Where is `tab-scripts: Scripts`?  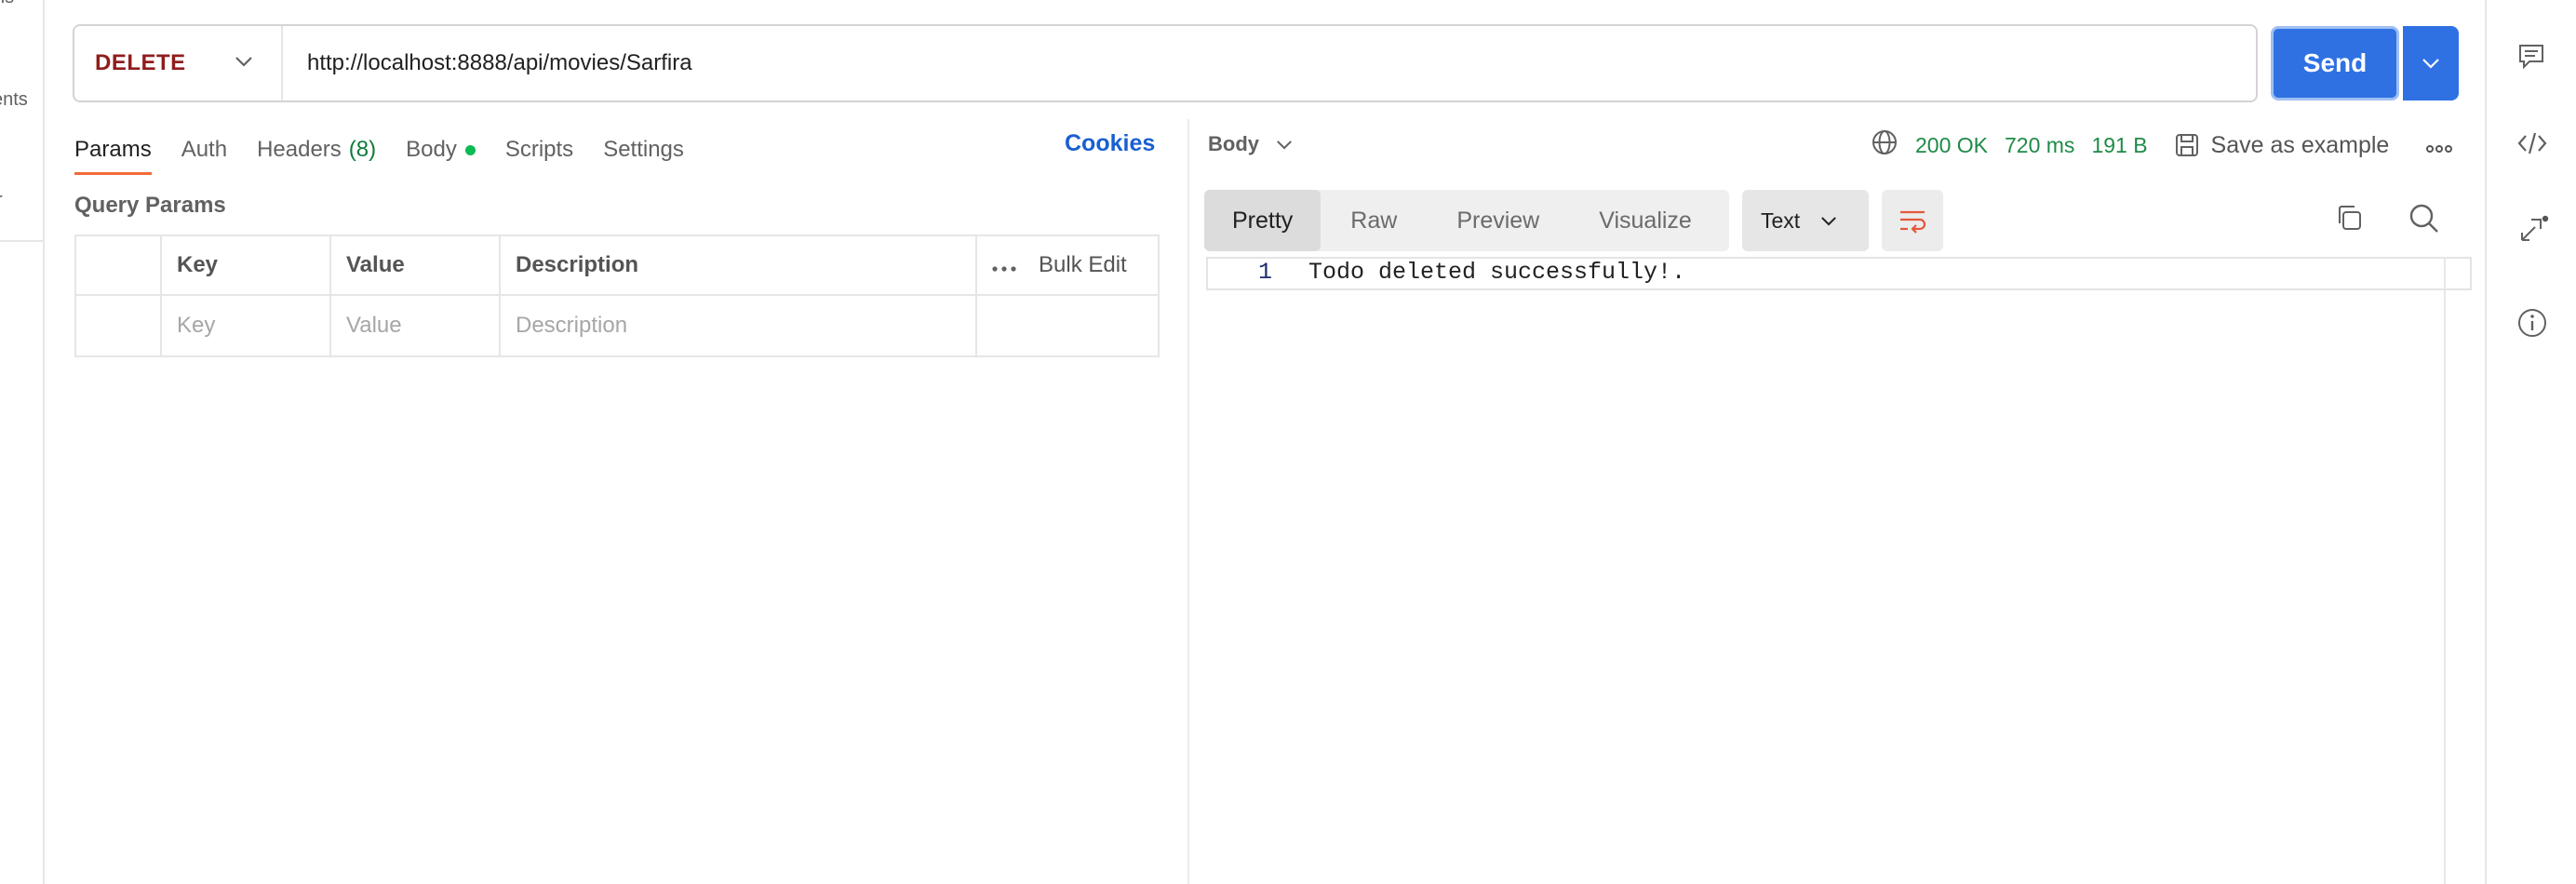
tab-scripts: Scripts is located at coordinates (539, 150).